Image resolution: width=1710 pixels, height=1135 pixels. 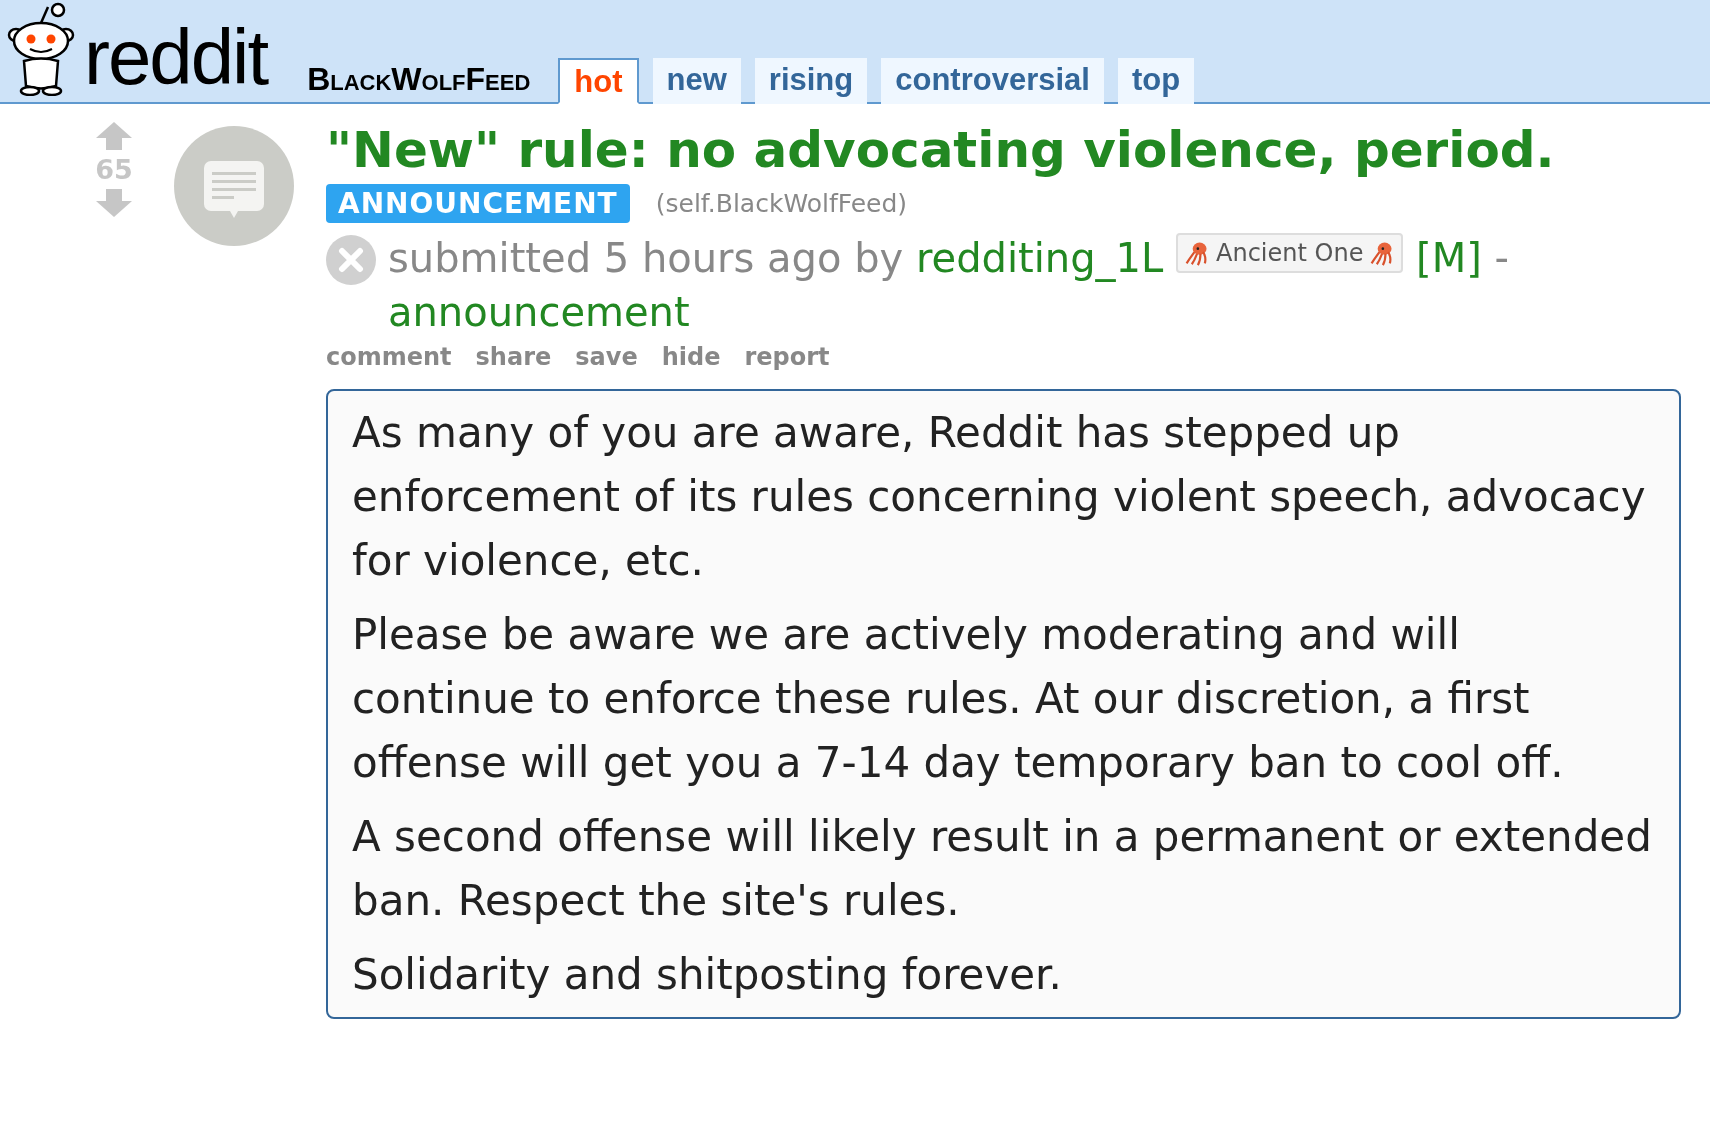 What do you see at coordinates (811, 81) in the screenshot?
I see `sort-tab: rising` at bounding box center [811, 81].